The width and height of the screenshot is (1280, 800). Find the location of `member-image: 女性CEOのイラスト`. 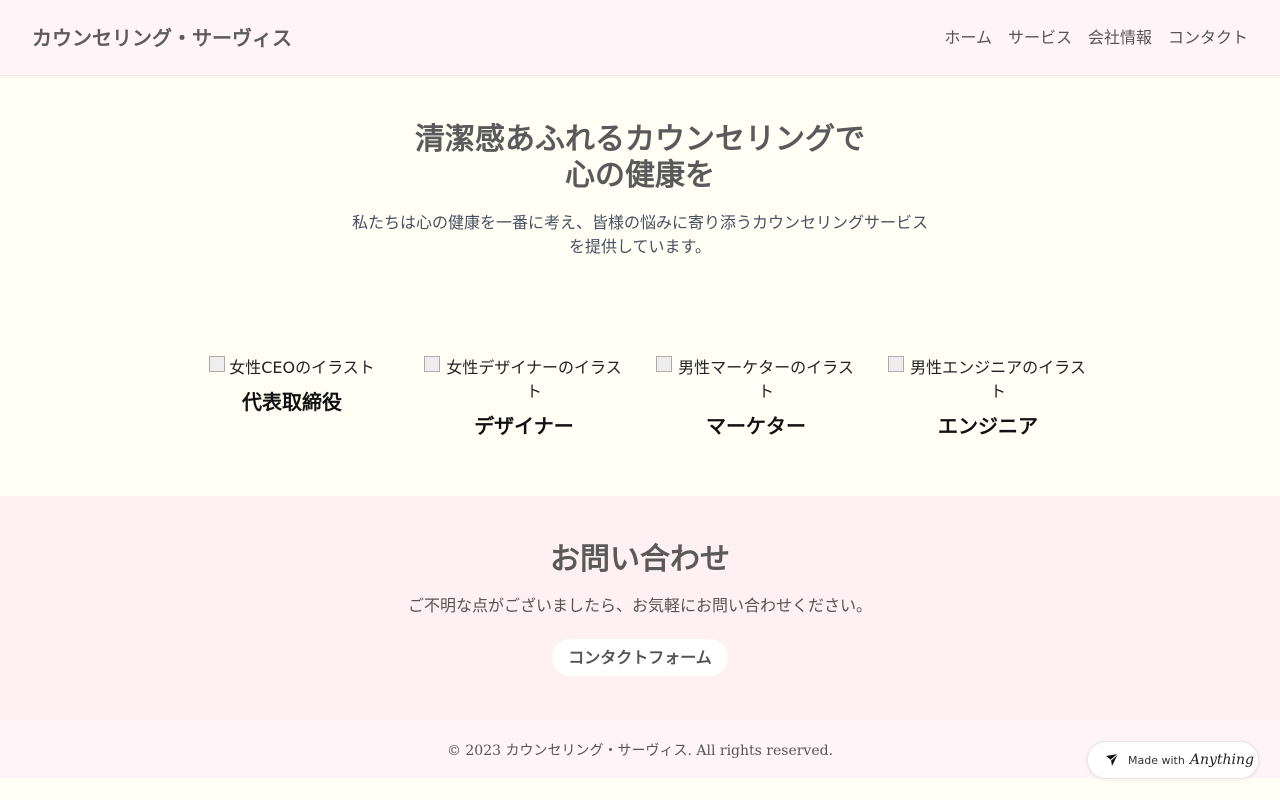

member-image: 女性CEOのイラスト is located at coordinates (292, 368).